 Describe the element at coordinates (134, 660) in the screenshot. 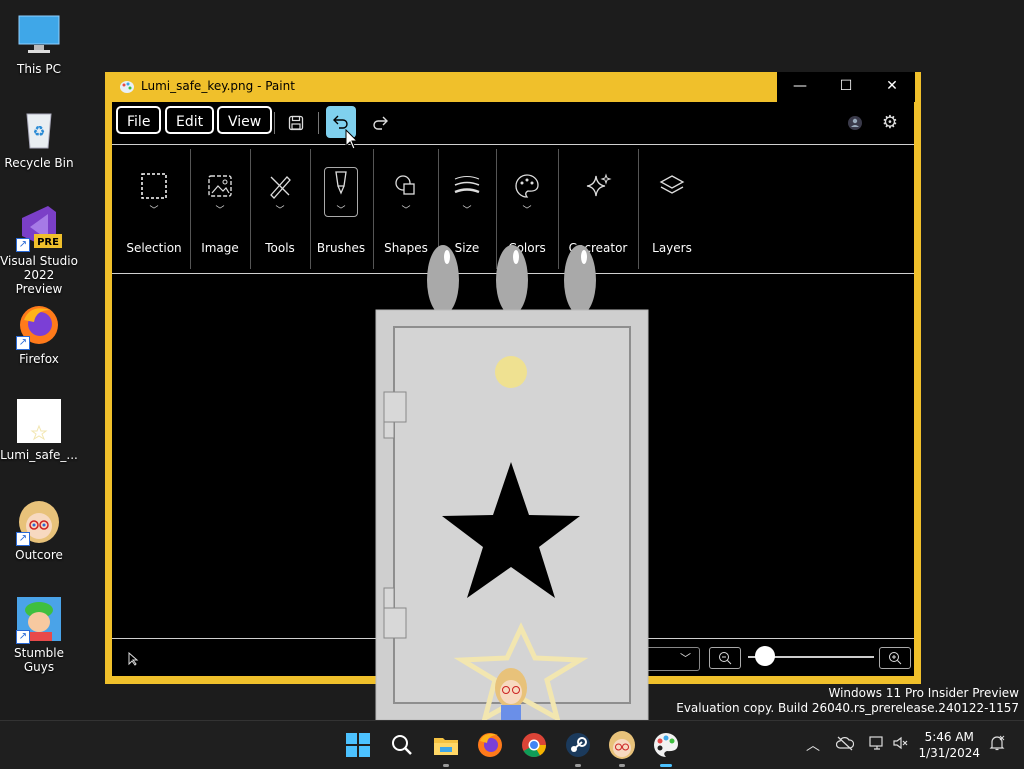

I see `pointer-icon` at that location.